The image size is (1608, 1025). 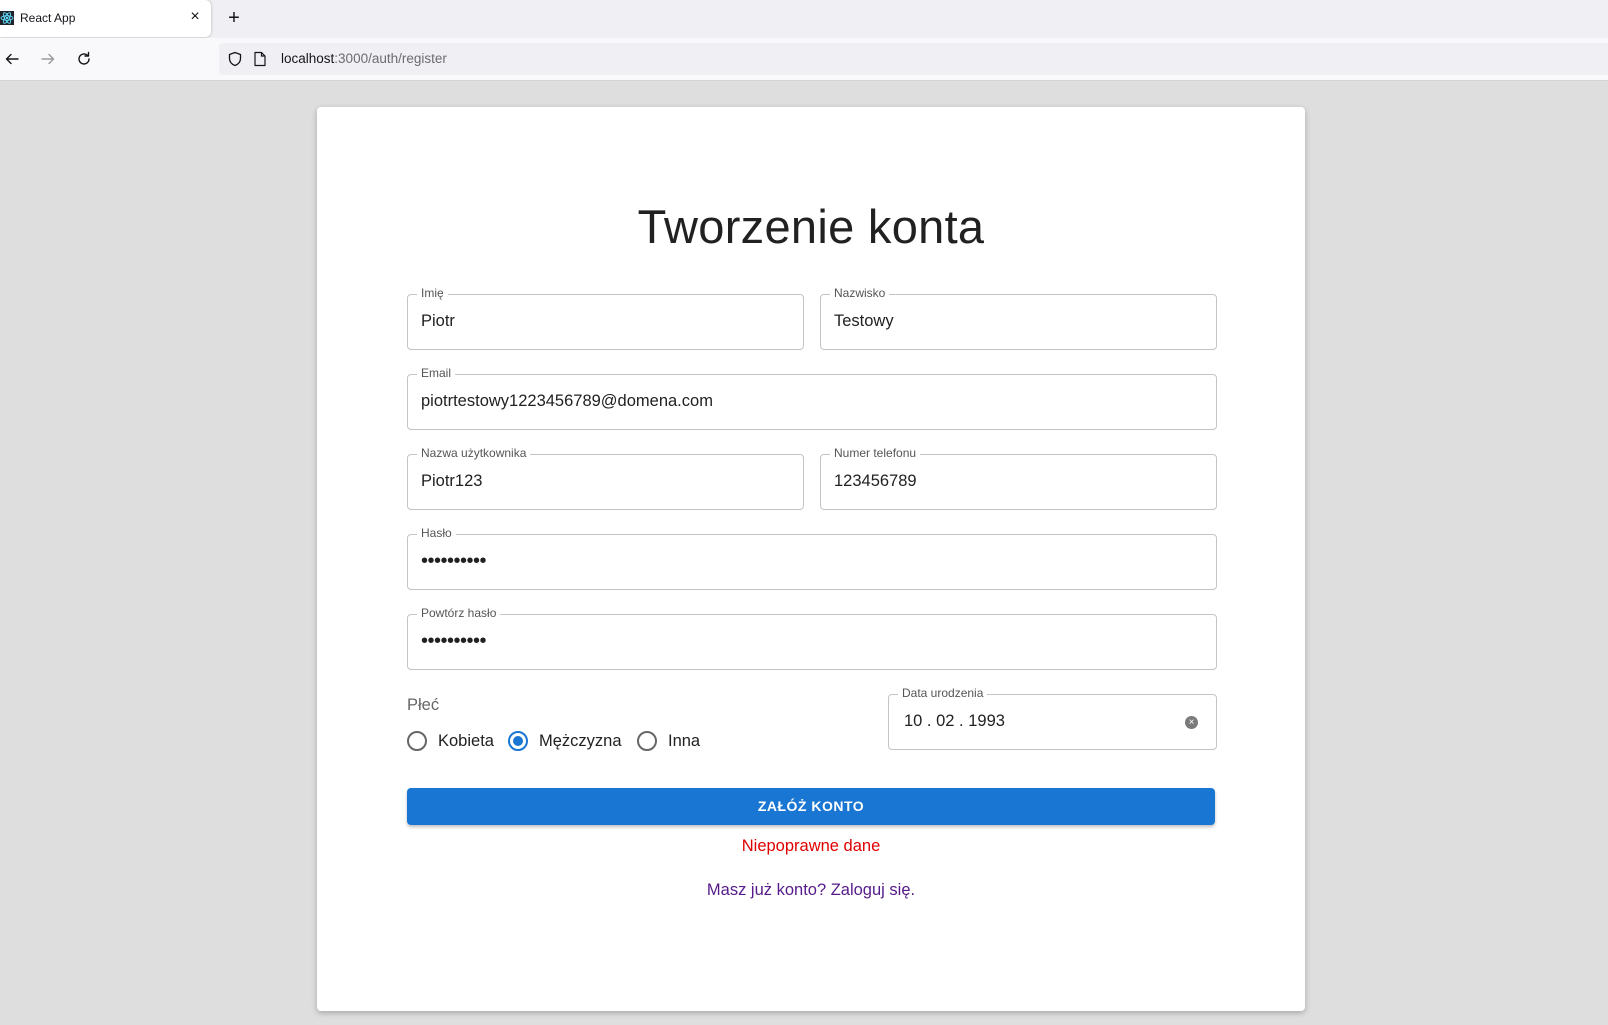 I want to click on tab-title: React App, so click(x=48, y=18).